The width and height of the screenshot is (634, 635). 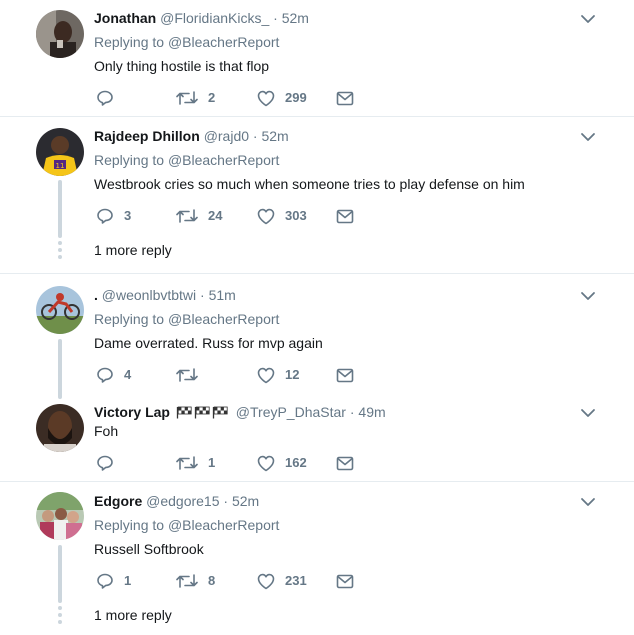 I want to click on reply-header: Jonathan @FloridianKicks_ · 52m, so click(x=201, y=18).